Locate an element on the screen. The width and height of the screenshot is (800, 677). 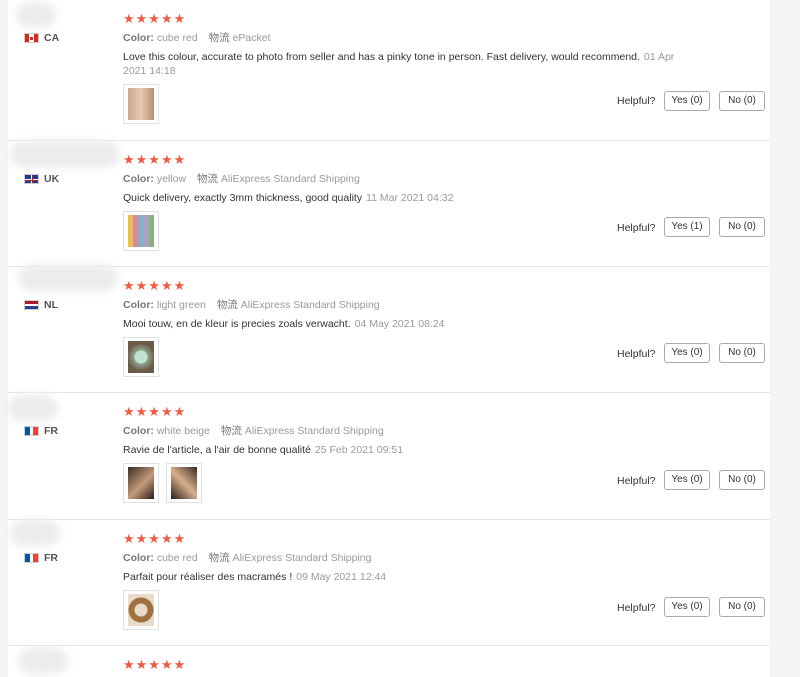
review-date: 11 Mar 2021 04:32 is located at coordinates (410, 198).